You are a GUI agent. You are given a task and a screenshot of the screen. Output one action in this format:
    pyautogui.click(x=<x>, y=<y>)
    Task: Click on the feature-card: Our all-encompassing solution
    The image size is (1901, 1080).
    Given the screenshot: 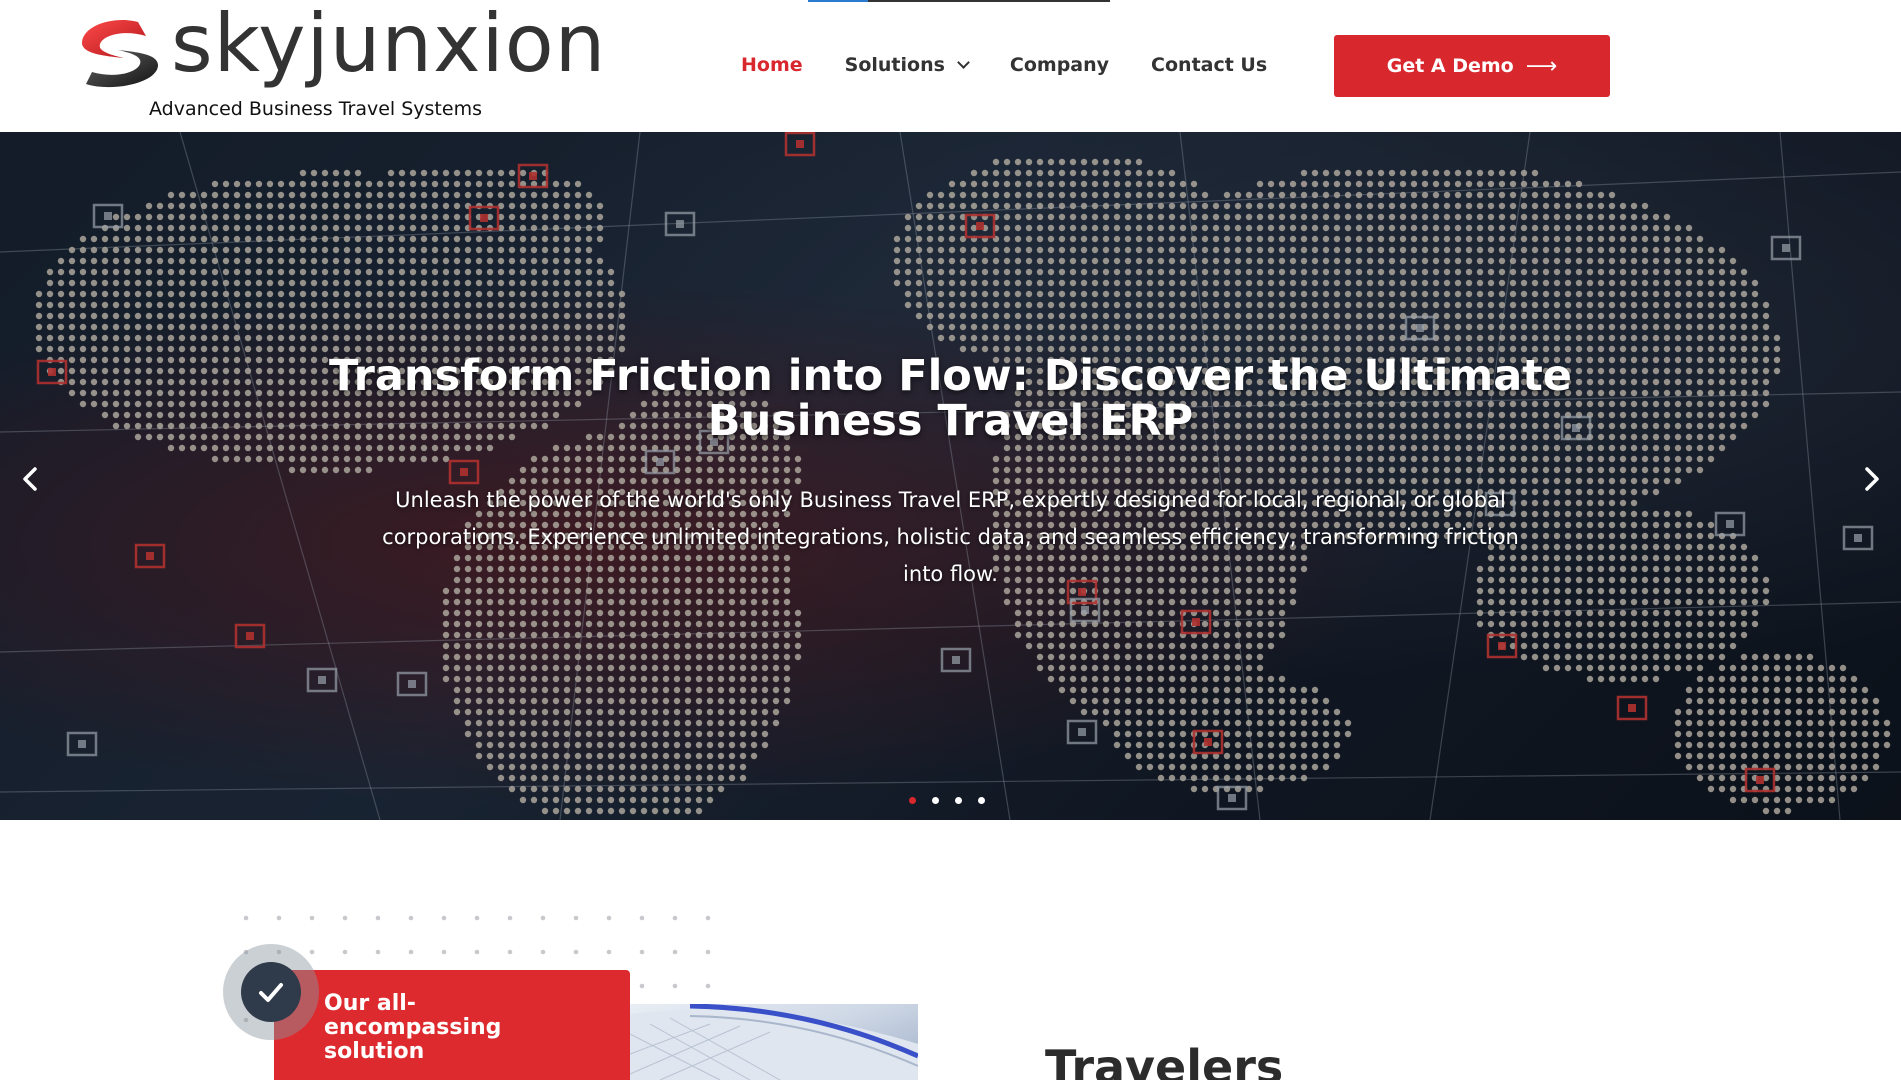 What is the action you would take?
    pyautogui.click(x=452, y=1025)
    